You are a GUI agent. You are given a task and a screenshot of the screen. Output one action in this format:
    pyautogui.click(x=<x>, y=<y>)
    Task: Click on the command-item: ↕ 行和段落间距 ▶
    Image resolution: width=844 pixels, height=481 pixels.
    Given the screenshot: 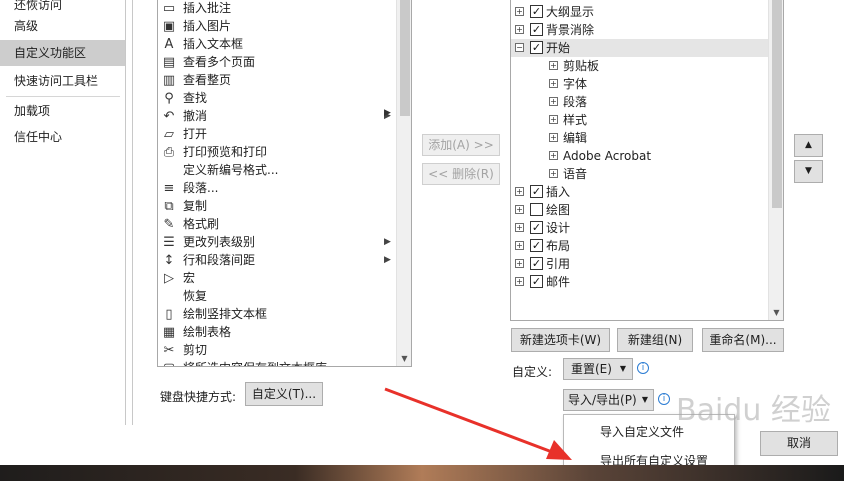 What is the action you would take?
    pyautogui.click(x=277, y=260)
    